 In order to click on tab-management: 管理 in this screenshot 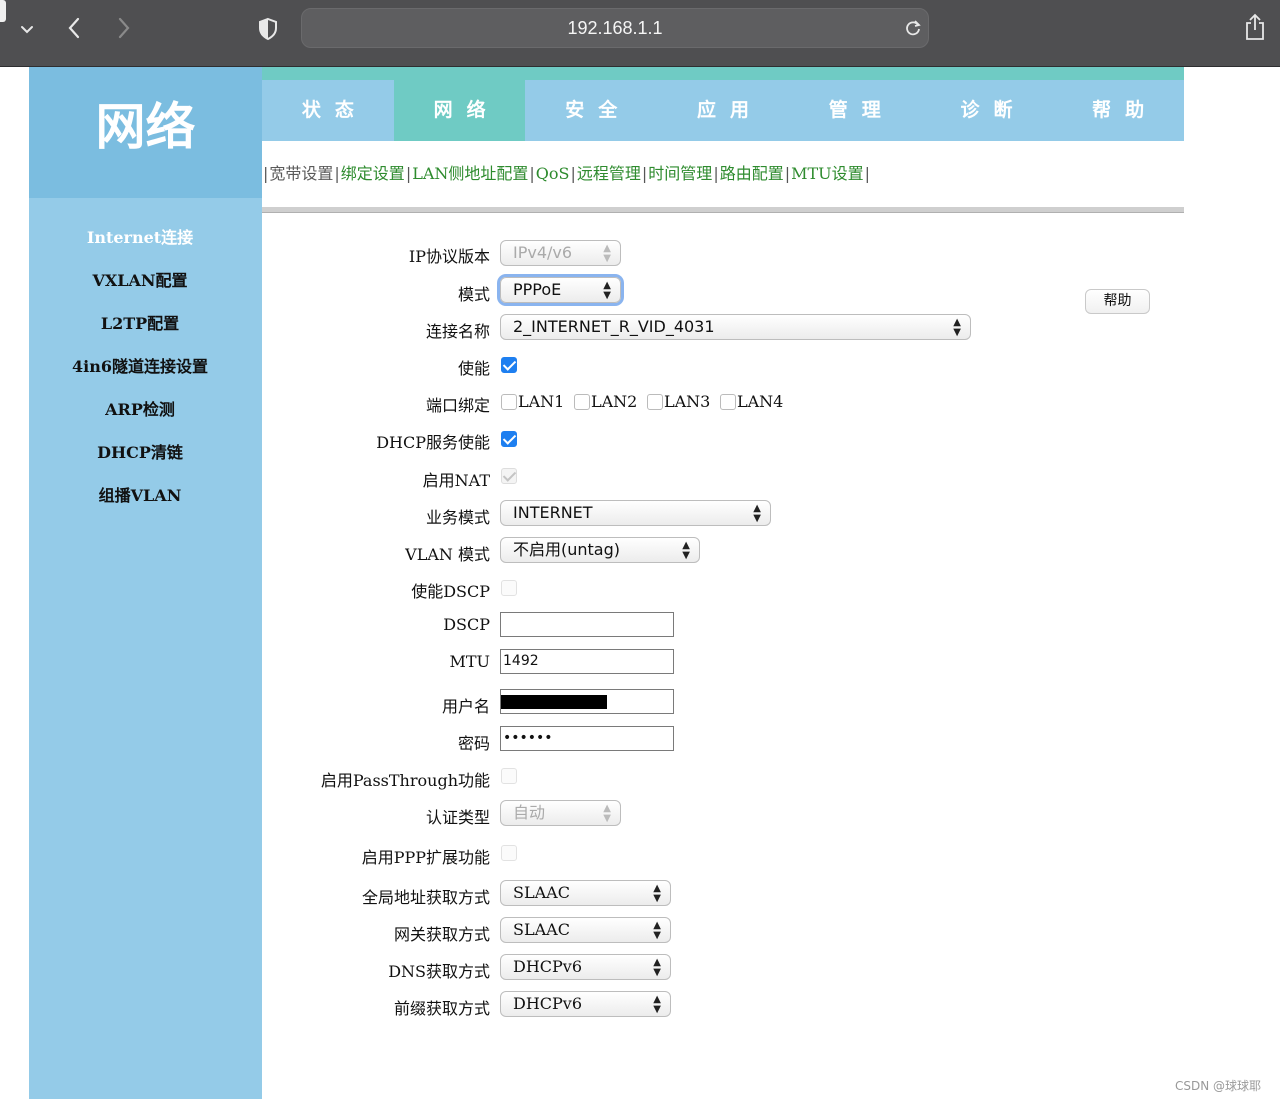, I will do `click(855, 110)`.